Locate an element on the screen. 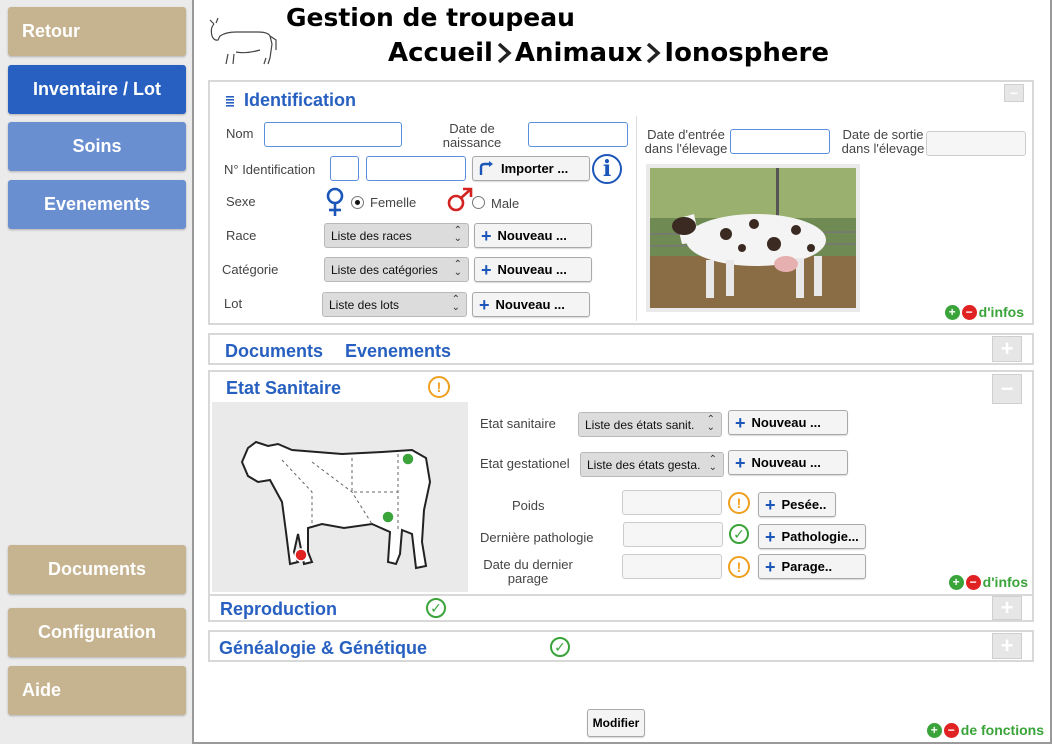 This screenshot has width=1052, height=744. plus-fonctions-toggle: + − de fonctions is located at coordinates (985, 730).